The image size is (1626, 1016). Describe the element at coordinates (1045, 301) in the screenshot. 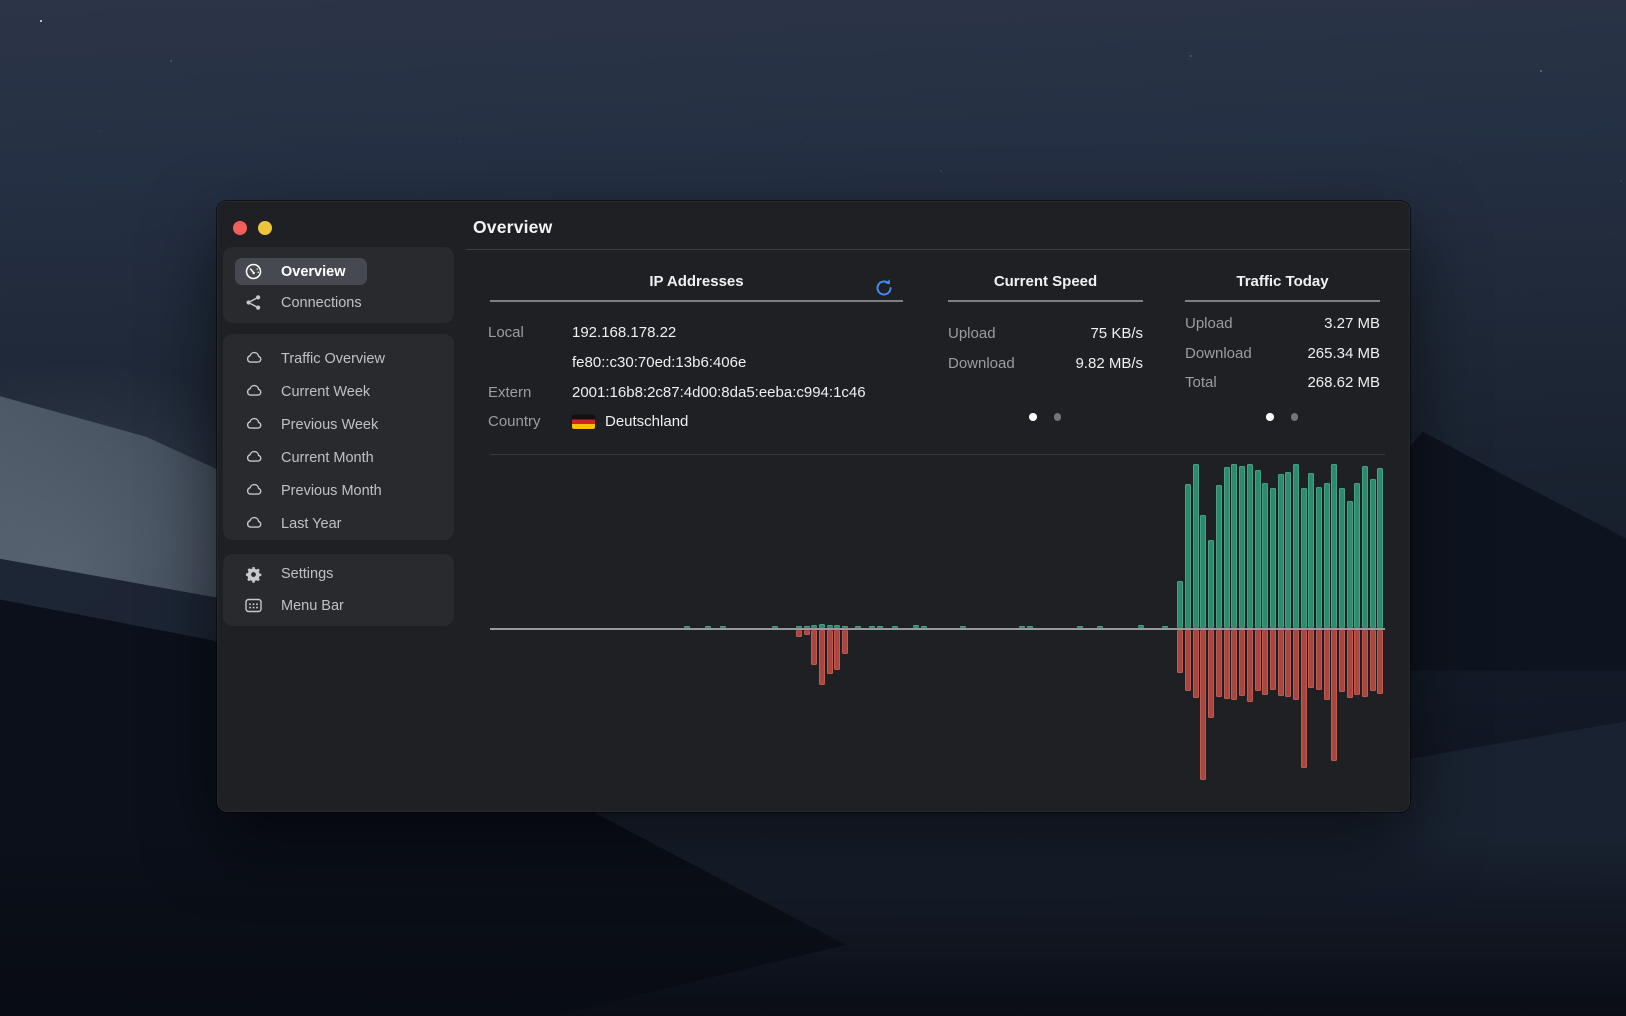

I see `current-speed-divider` at that location.